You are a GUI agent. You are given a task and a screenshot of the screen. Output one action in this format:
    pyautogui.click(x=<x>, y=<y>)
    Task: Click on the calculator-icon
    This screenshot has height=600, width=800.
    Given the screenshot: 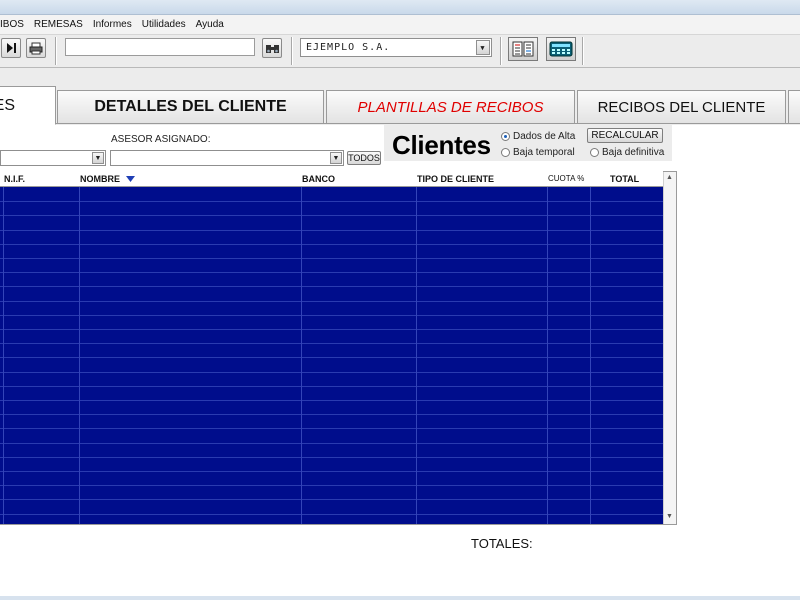 What is the action you would take?
    pyautogui.click(x=561, y=49)
    